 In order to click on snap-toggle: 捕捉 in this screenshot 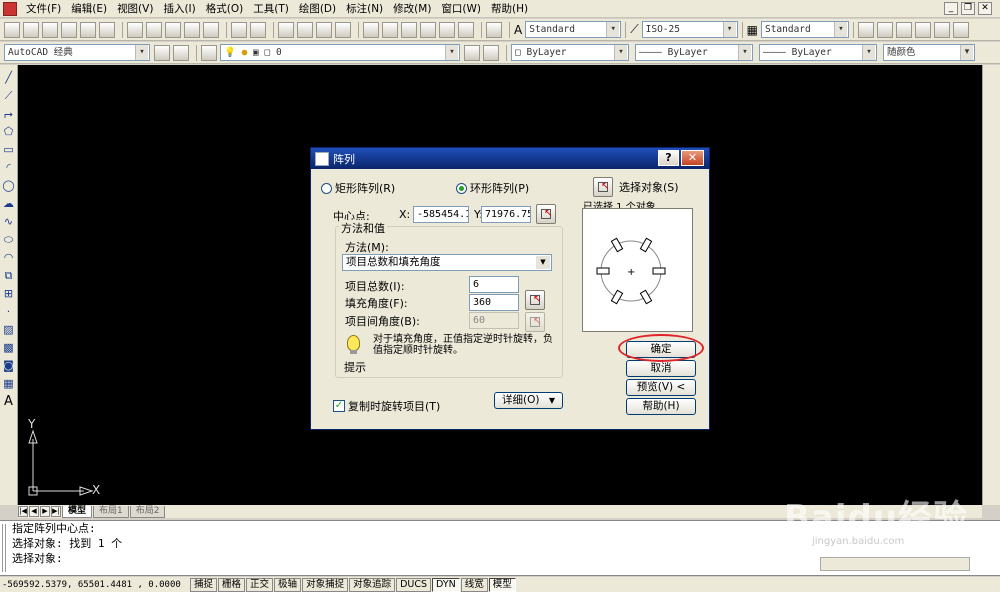, I will do `click(204, 584)`.